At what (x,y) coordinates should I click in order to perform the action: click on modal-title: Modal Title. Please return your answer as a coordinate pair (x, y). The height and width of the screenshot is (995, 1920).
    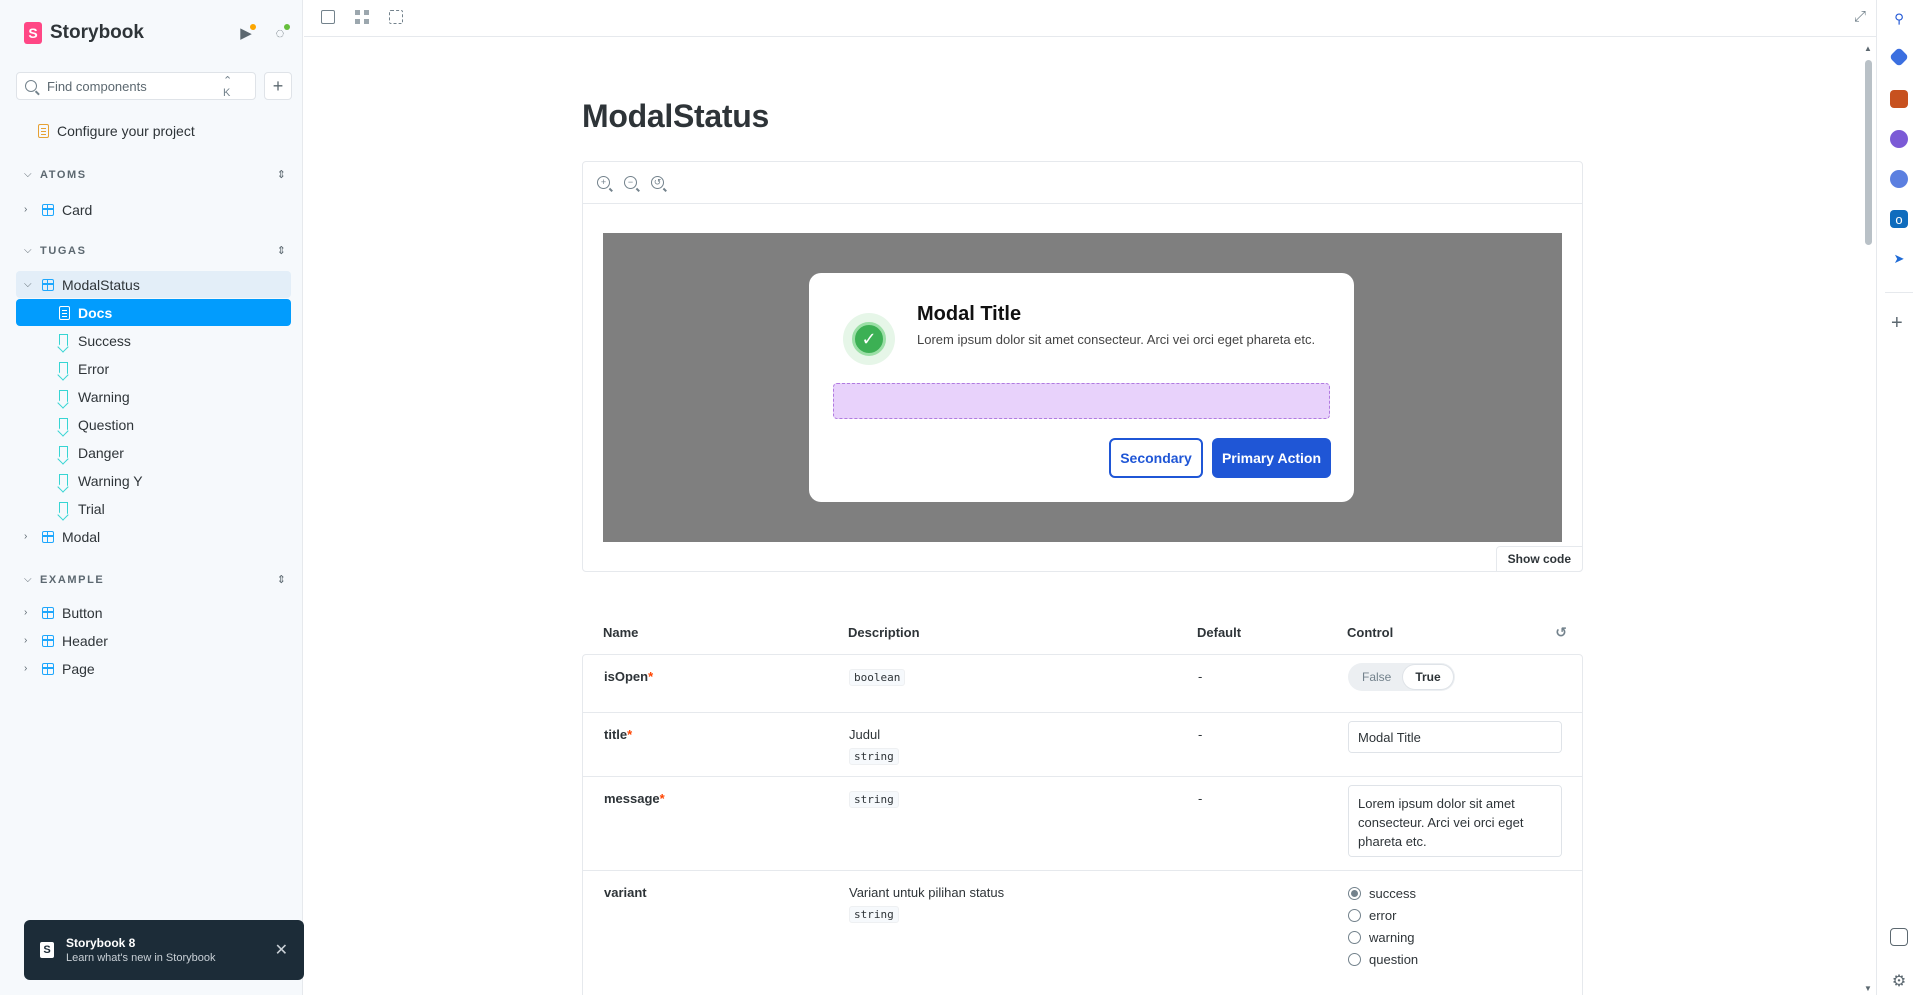
    Looking at the image, I should click on (969, 314).